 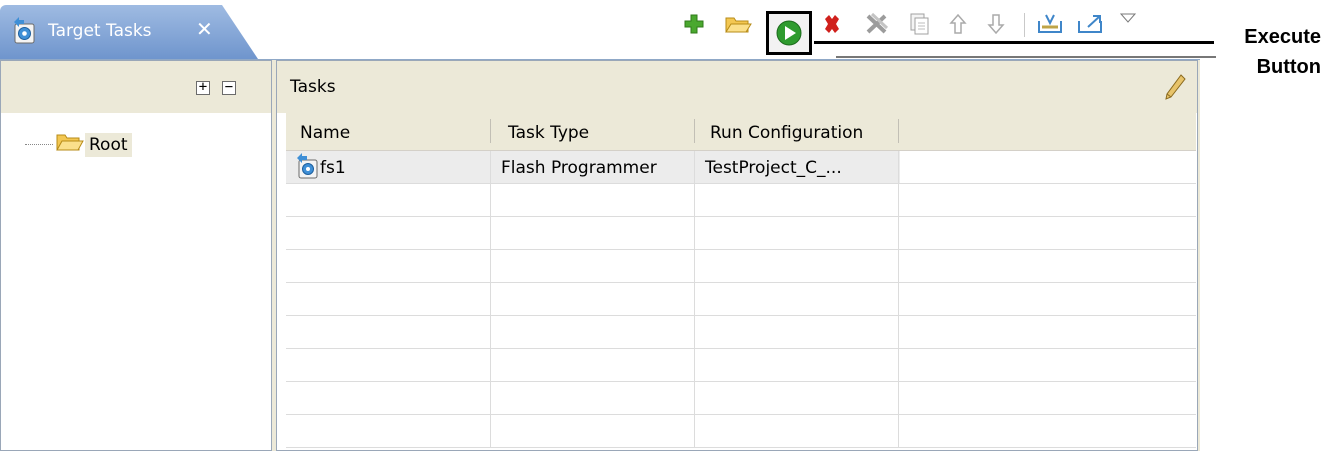 I want to click on task-type: Flash Programmer, so click(x=579, y=168).